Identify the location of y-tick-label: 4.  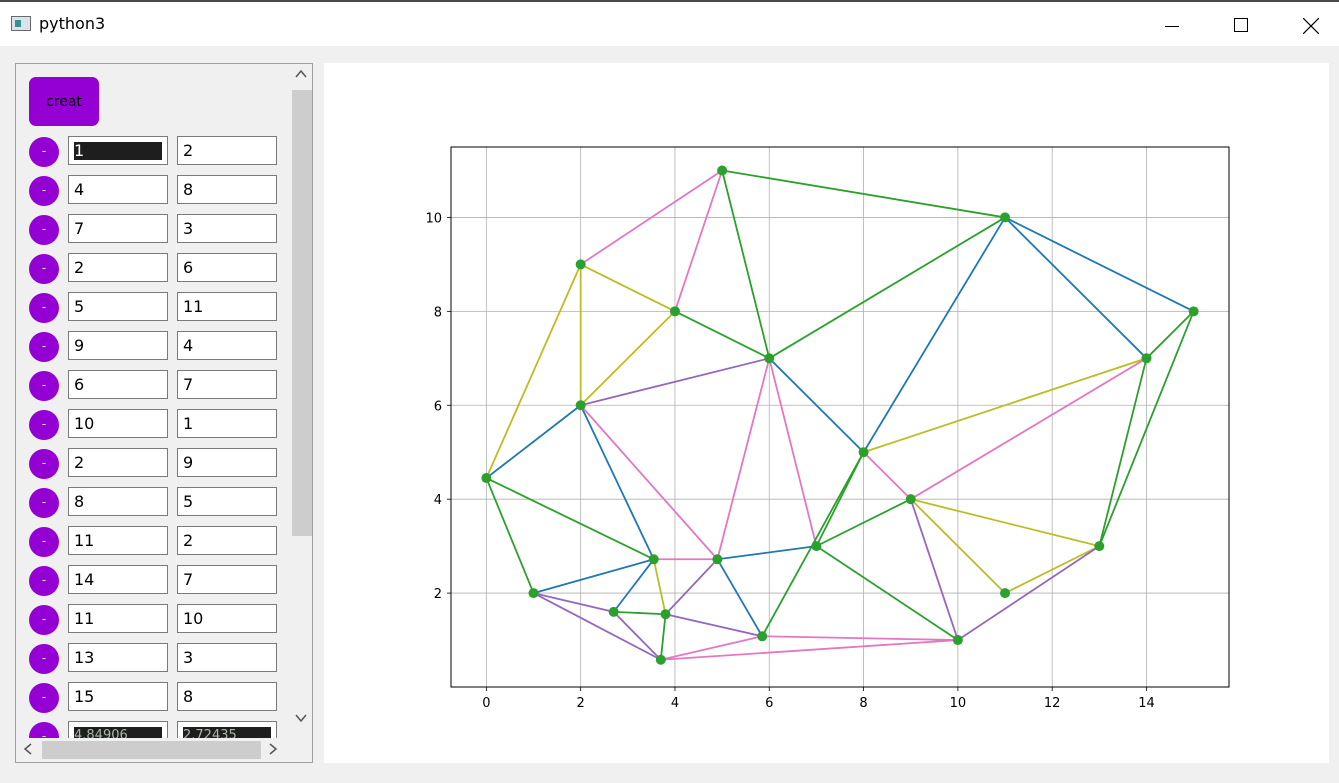
(438, 500).